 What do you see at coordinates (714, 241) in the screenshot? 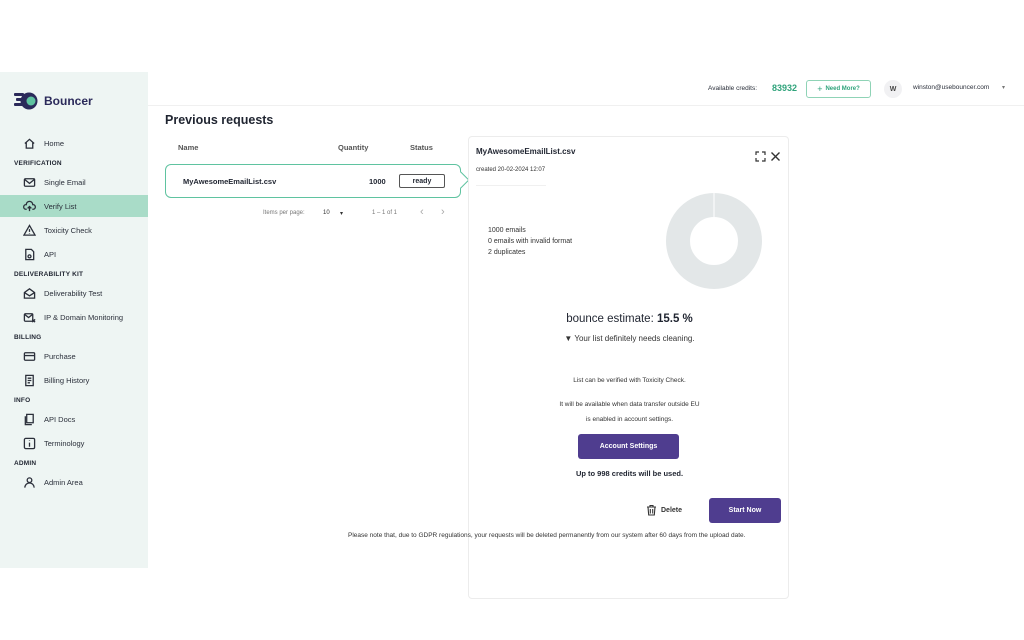
I see `results-donut-chart` at bounding box center [714, 241].